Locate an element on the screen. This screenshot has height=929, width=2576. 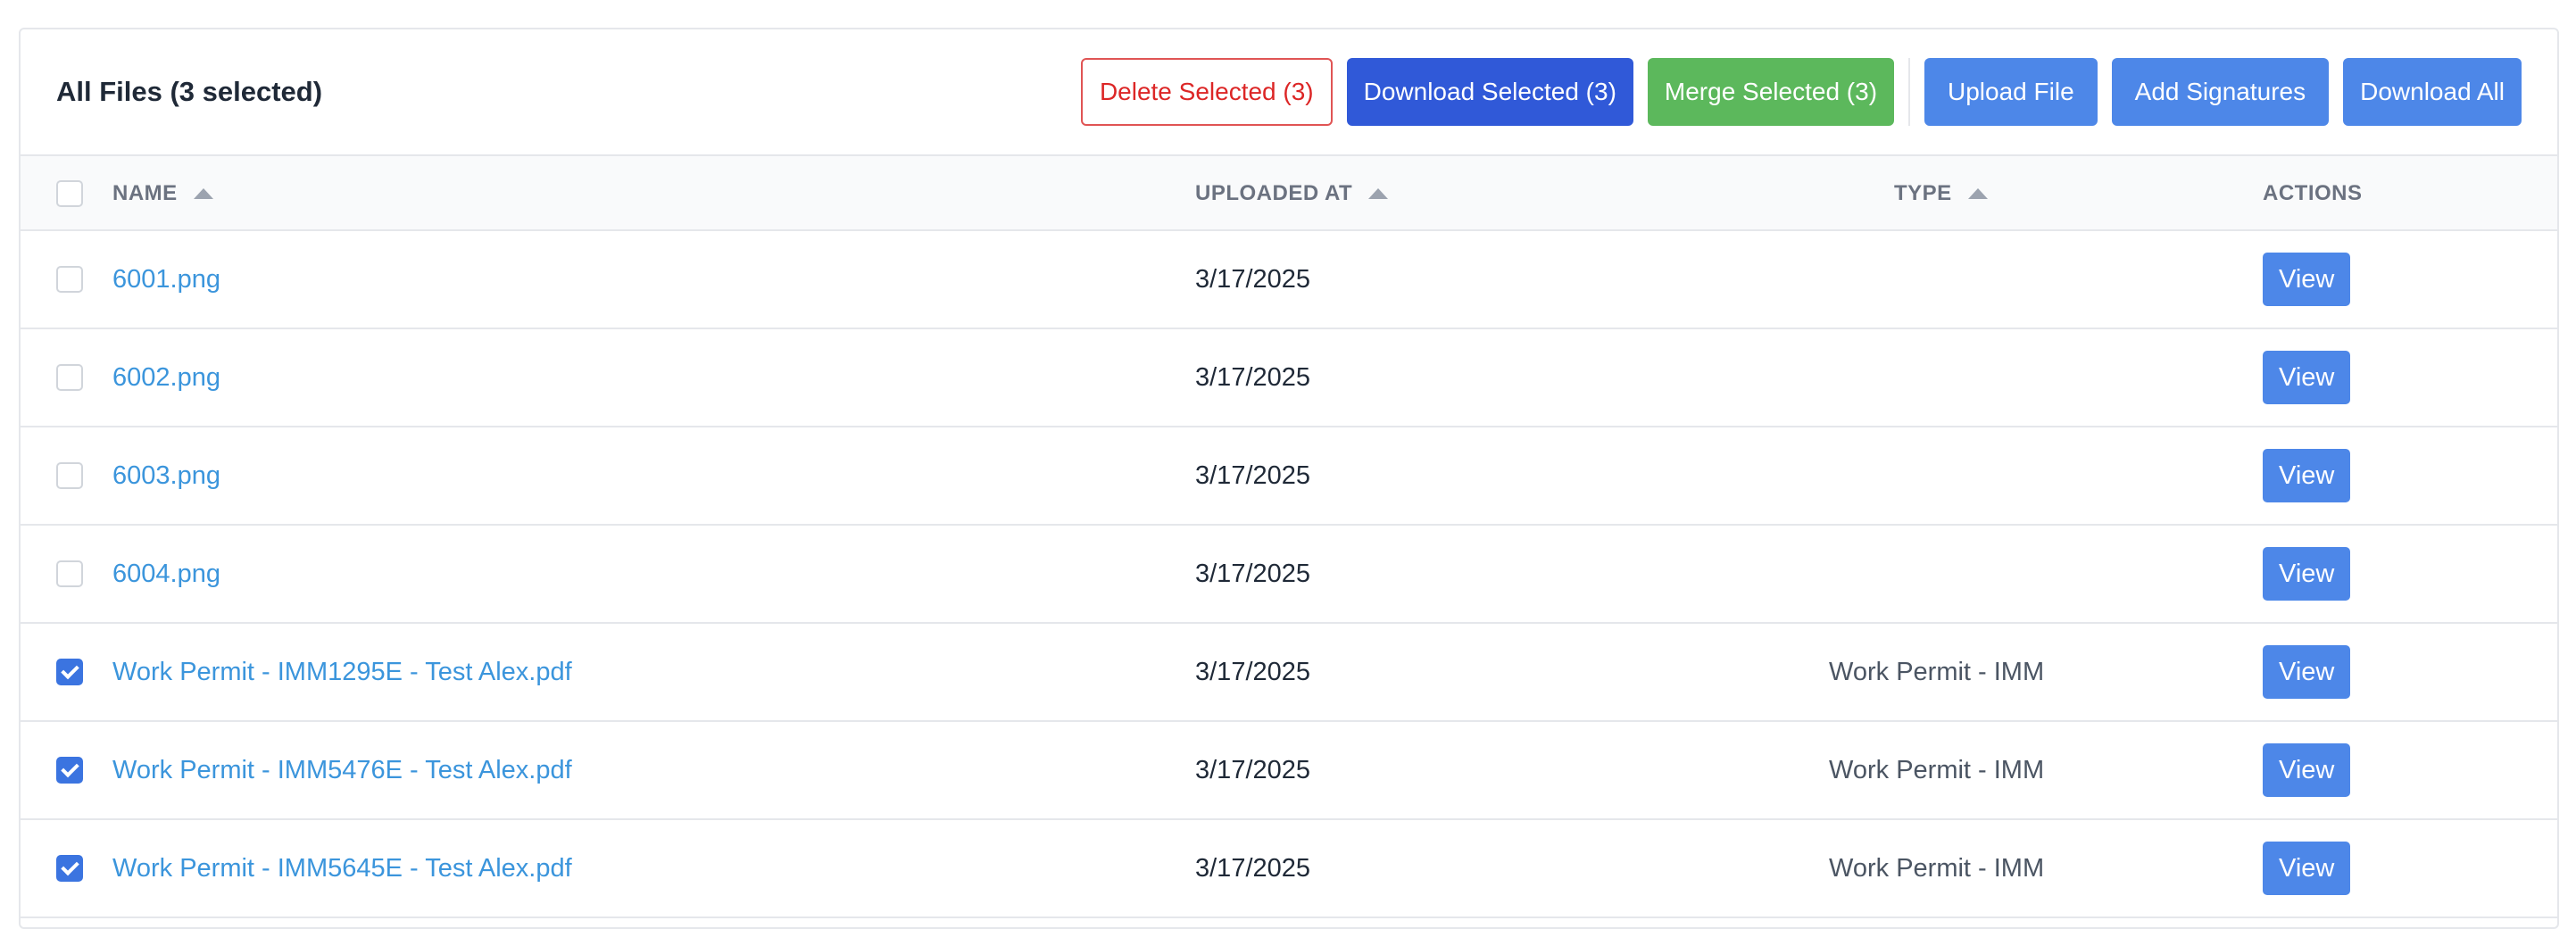
column-header-uploaded-at: UPLOADED AT is located at coordinates (1292, 193).